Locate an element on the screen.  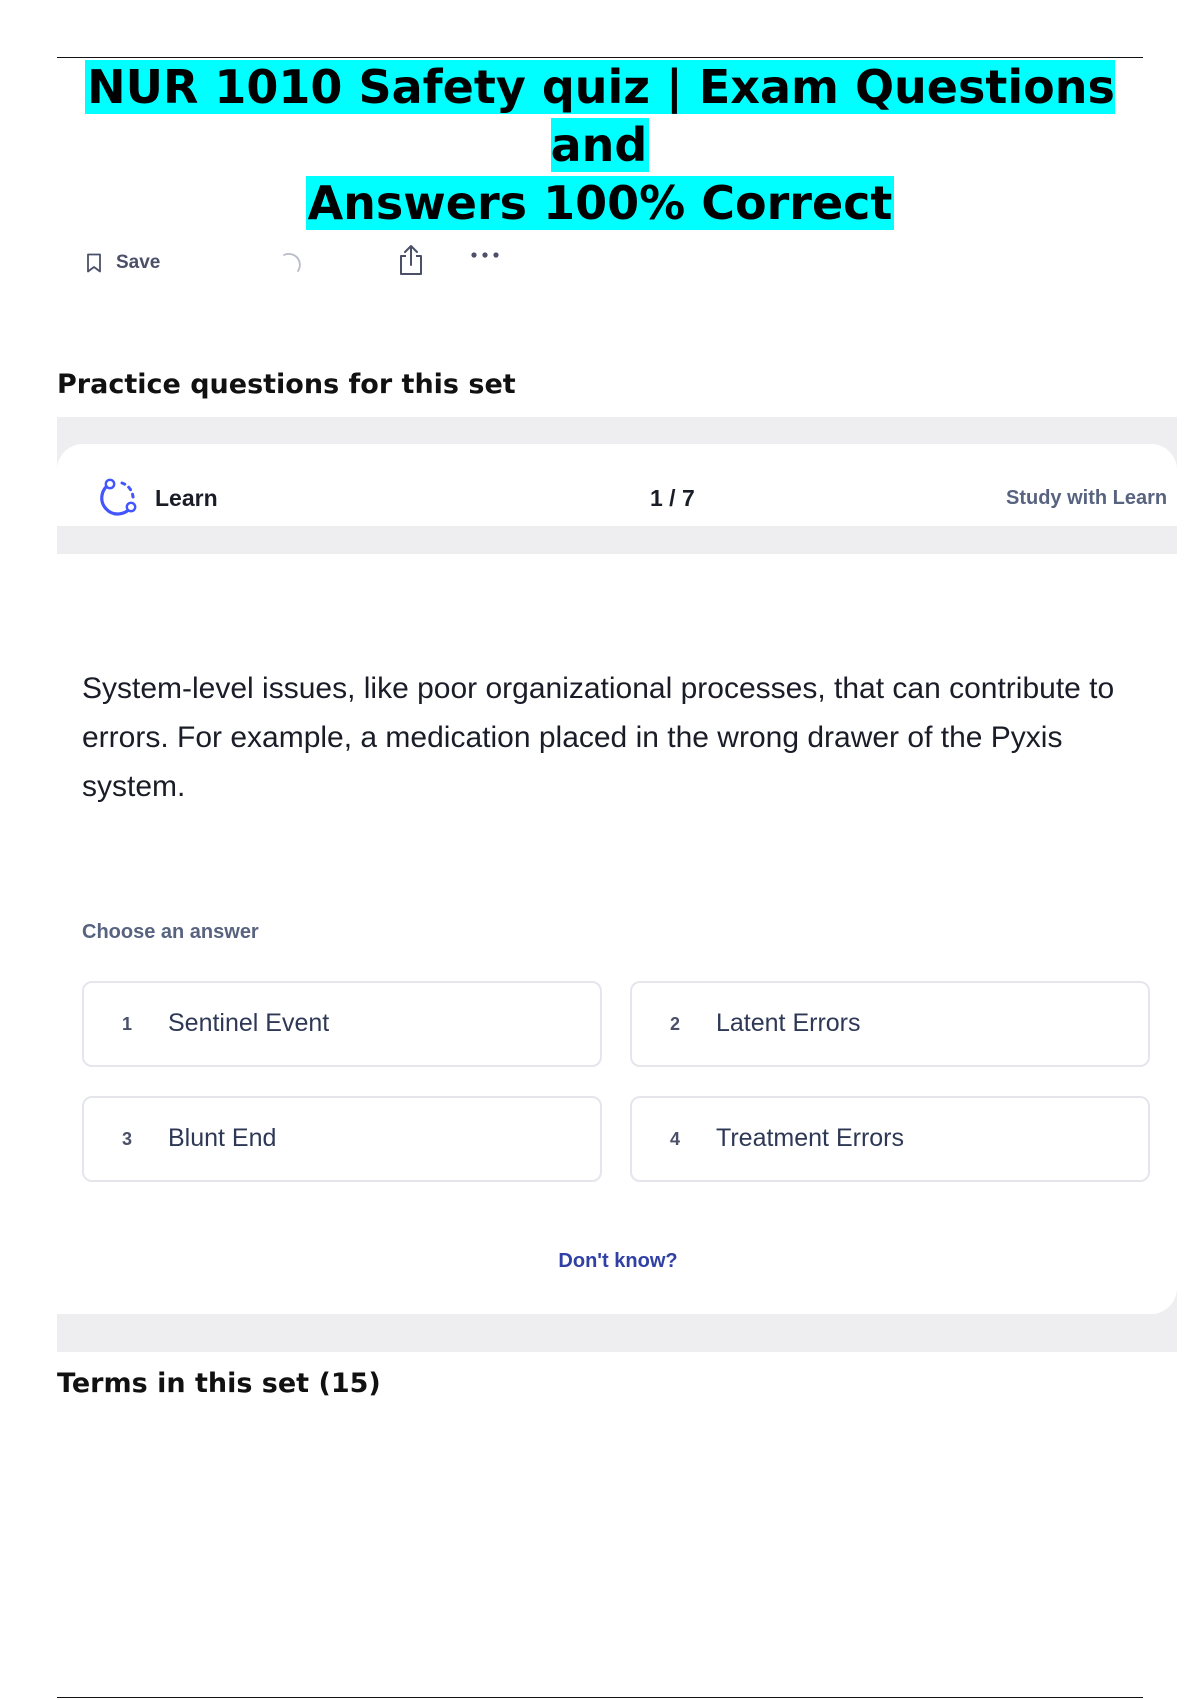
bookmark-icon is located at coordinates (94, 263).